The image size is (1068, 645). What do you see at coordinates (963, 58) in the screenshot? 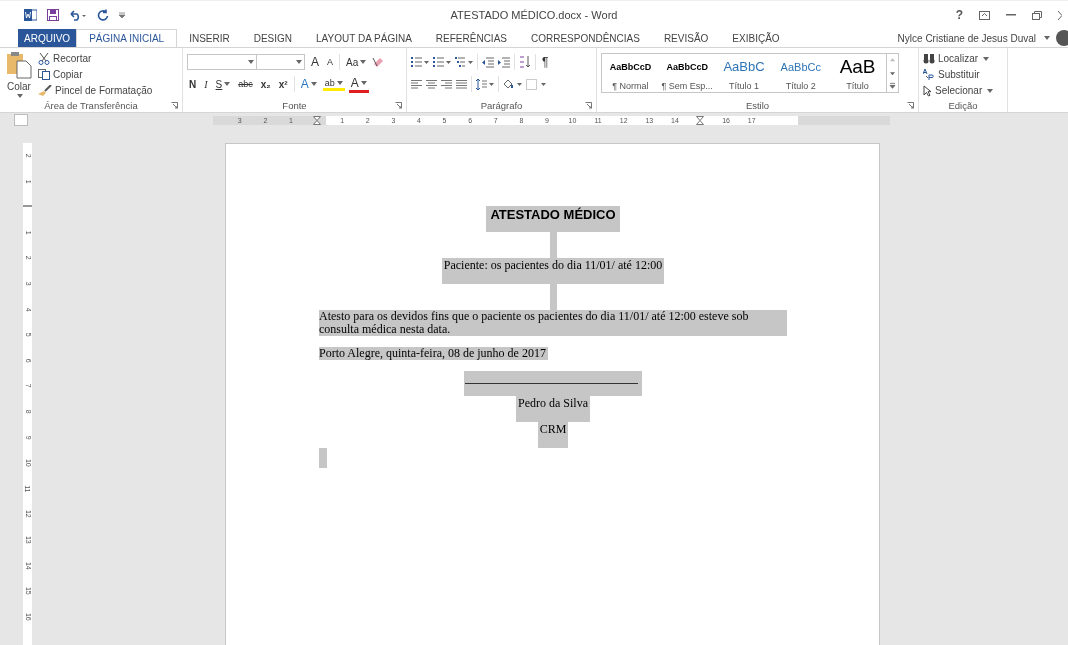
I see `find-button: Localizar` at bounding box center [963, 58].